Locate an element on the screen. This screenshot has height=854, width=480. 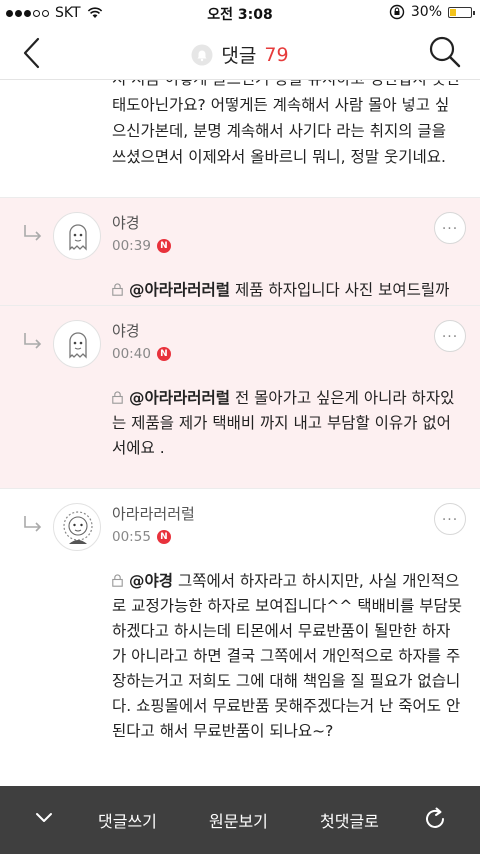
status-right: 30% is located at coordinates (432, 12).